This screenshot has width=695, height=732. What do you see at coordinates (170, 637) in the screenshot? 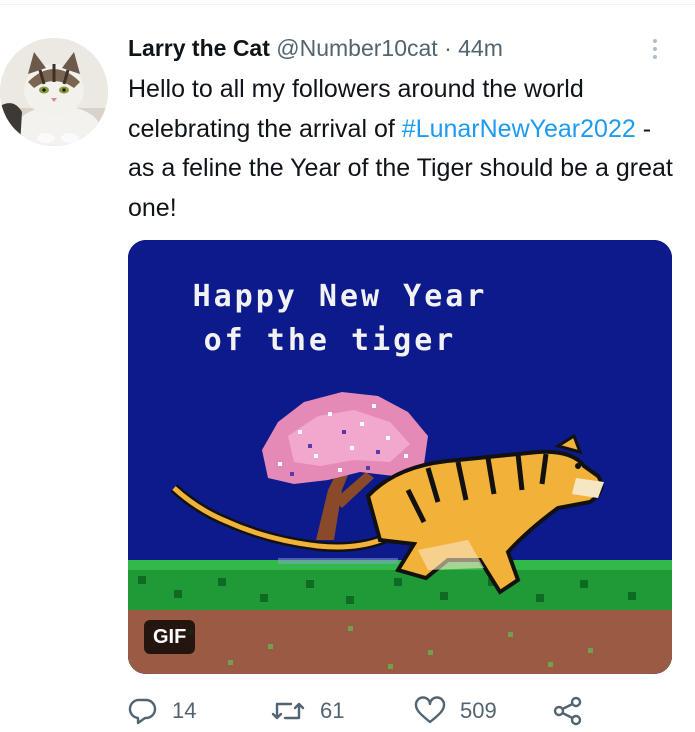
I see `gif-badge: GIF` at bounding box center [170, 637].